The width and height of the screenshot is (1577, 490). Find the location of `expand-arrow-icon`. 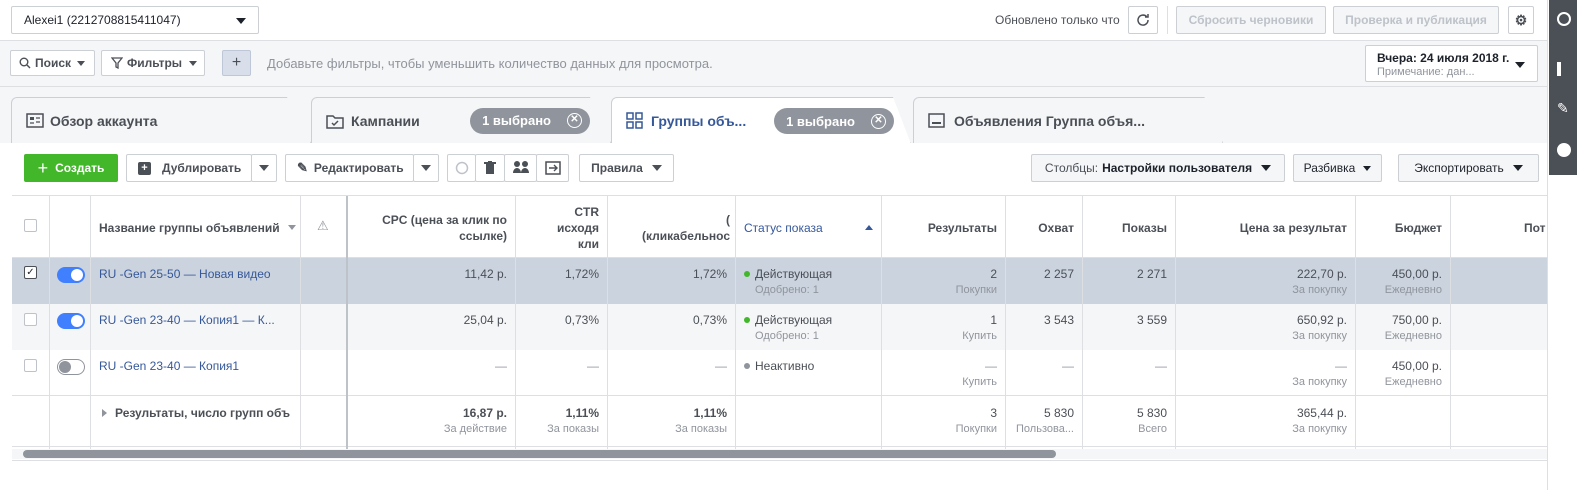

expand-arrow-icon is located at coordinates (104, 413).